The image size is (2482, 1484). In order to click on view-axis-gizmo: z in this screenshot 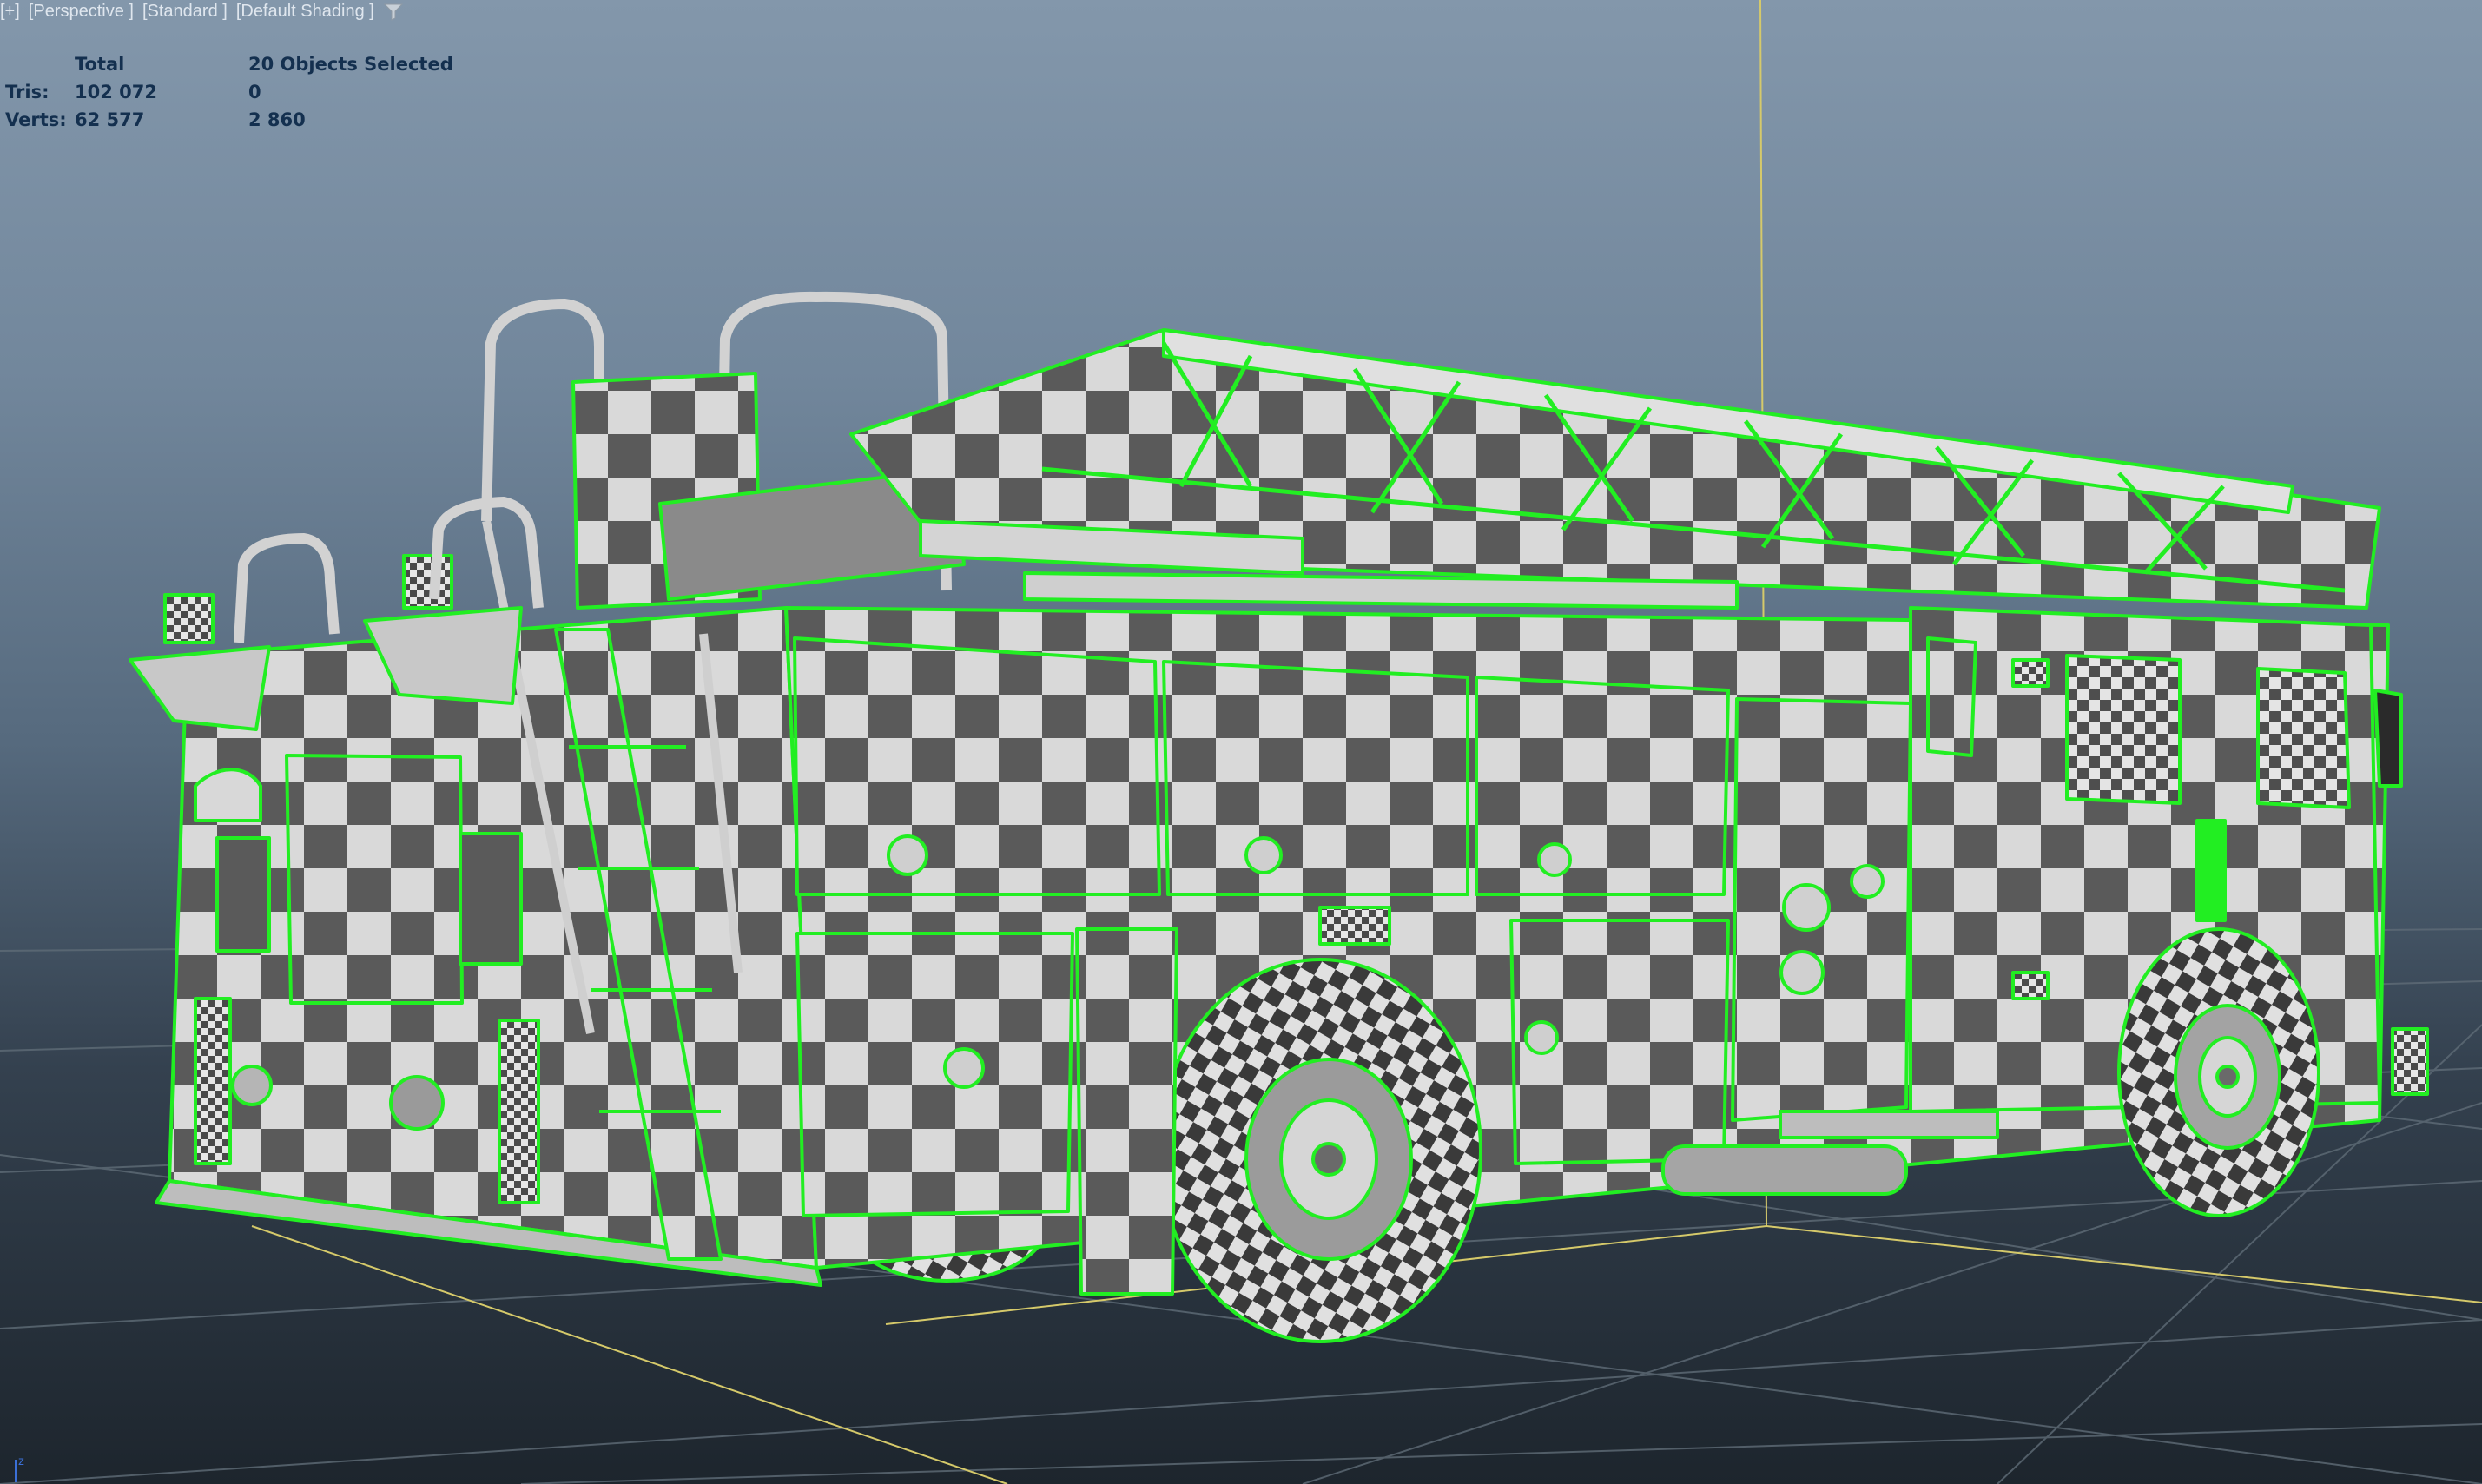, I will do `click(19, 1468)`.